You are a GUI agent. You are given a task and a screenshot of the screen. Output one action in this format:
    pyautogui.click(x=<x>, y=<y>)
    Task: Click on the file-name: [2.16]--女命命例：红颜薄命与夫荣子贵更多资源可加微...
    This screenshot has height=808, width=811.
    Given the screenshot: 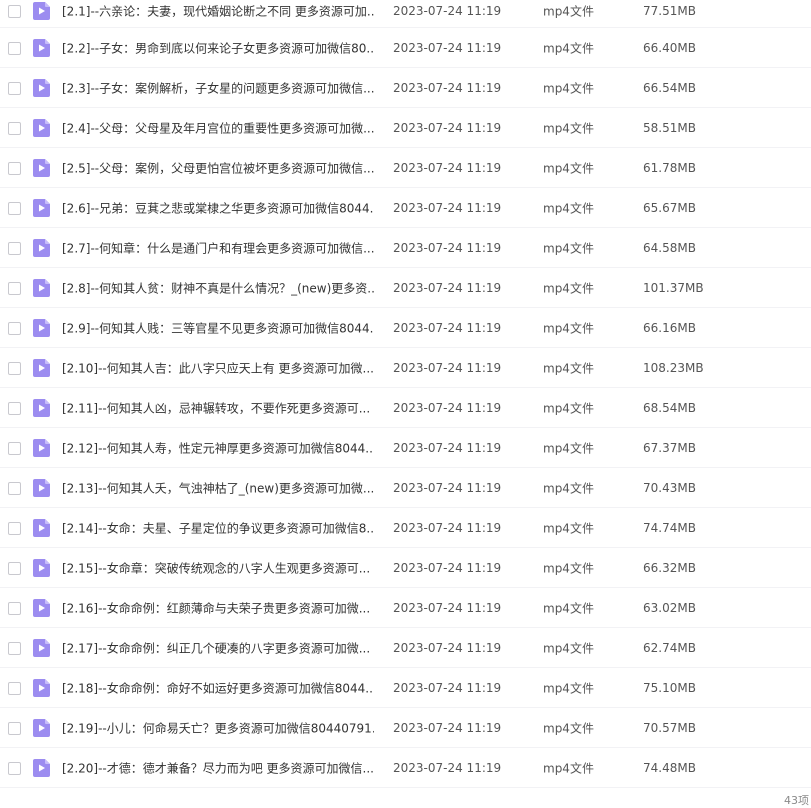 What is the action you would take?
    pyautogui.click(x=218, y=607)
    